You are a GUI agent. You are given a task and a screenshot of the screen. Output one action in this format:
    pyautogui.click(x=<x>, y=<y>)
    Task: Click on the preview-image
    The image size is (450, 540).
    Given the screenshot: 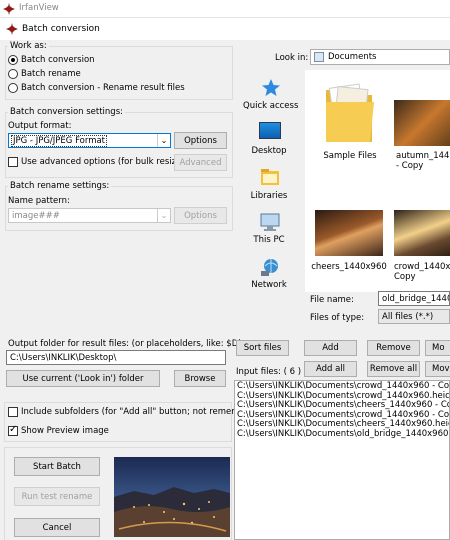 What is the action you would take?
    pyautogui.click(x=172, y=497)
    